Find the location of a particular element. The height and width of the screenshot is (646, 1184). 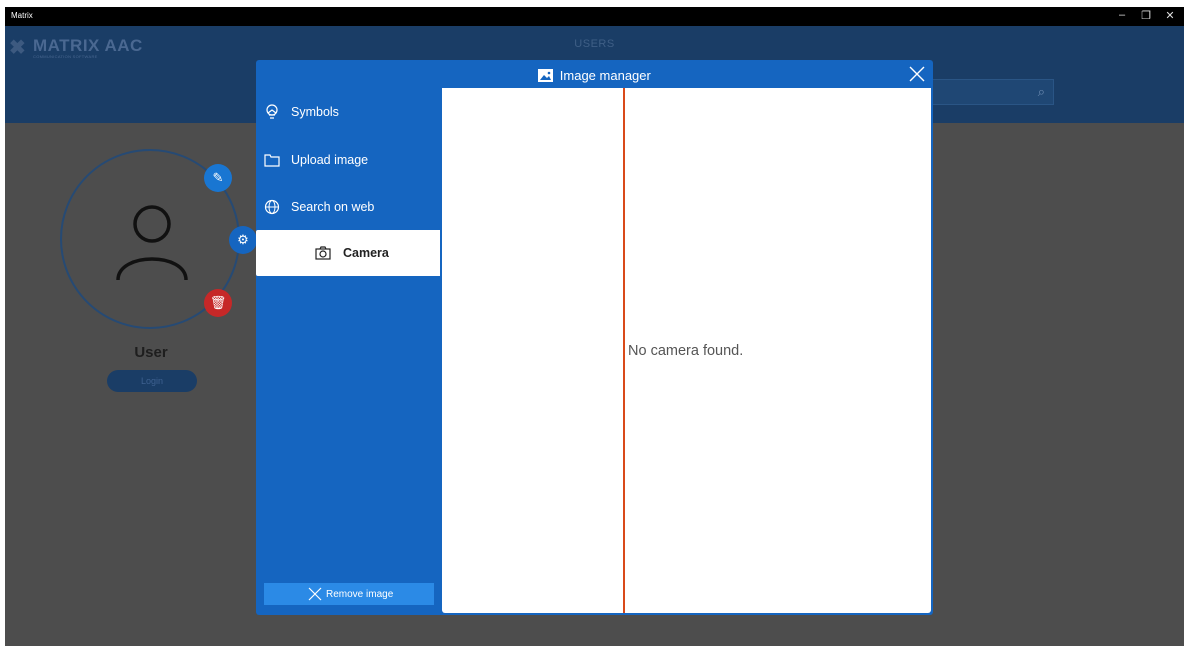

user-name: User is located at coordinates (151, 352).